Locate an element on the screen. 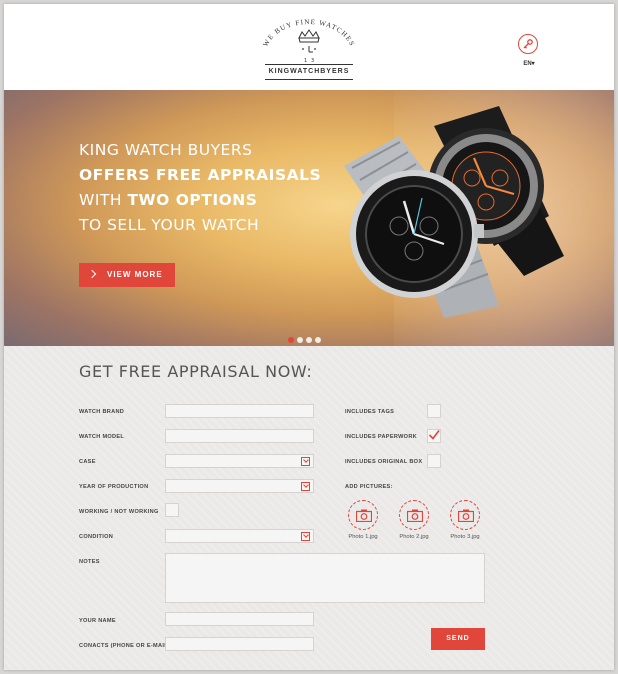 This screenshot has height=674, width=618. language-label: EN is located at coordinates (527, 64).